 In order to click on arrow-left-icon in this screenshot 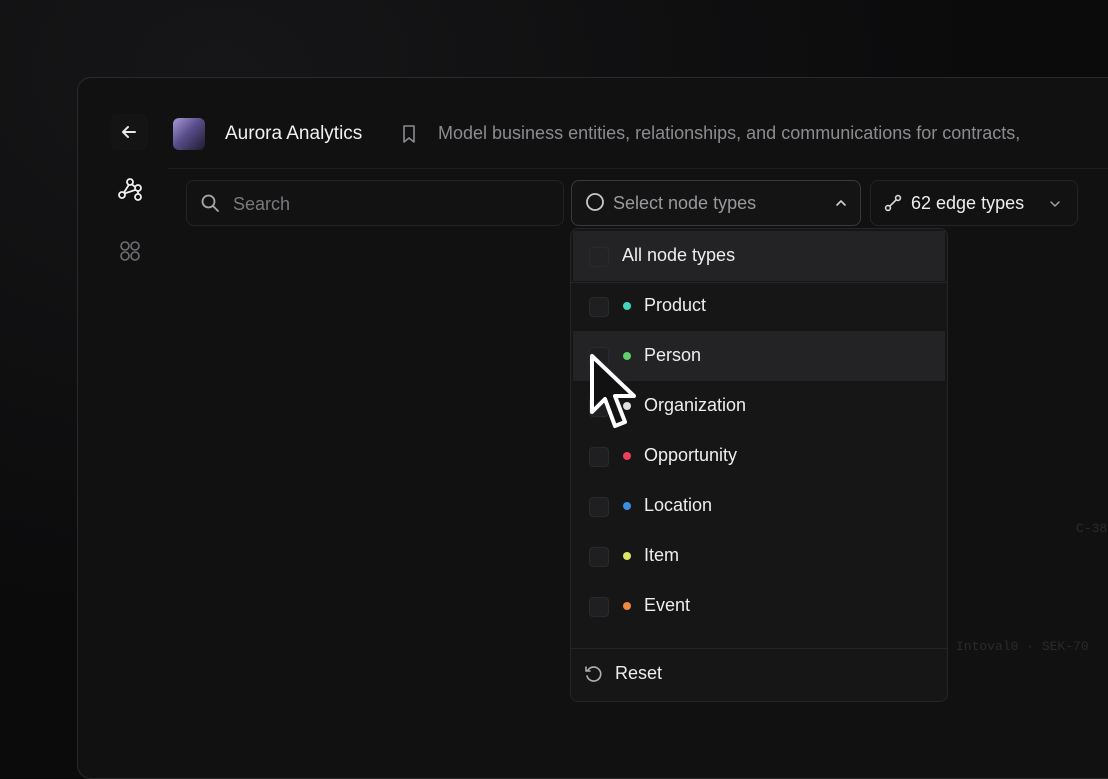, I will do `click(129, 132)`.